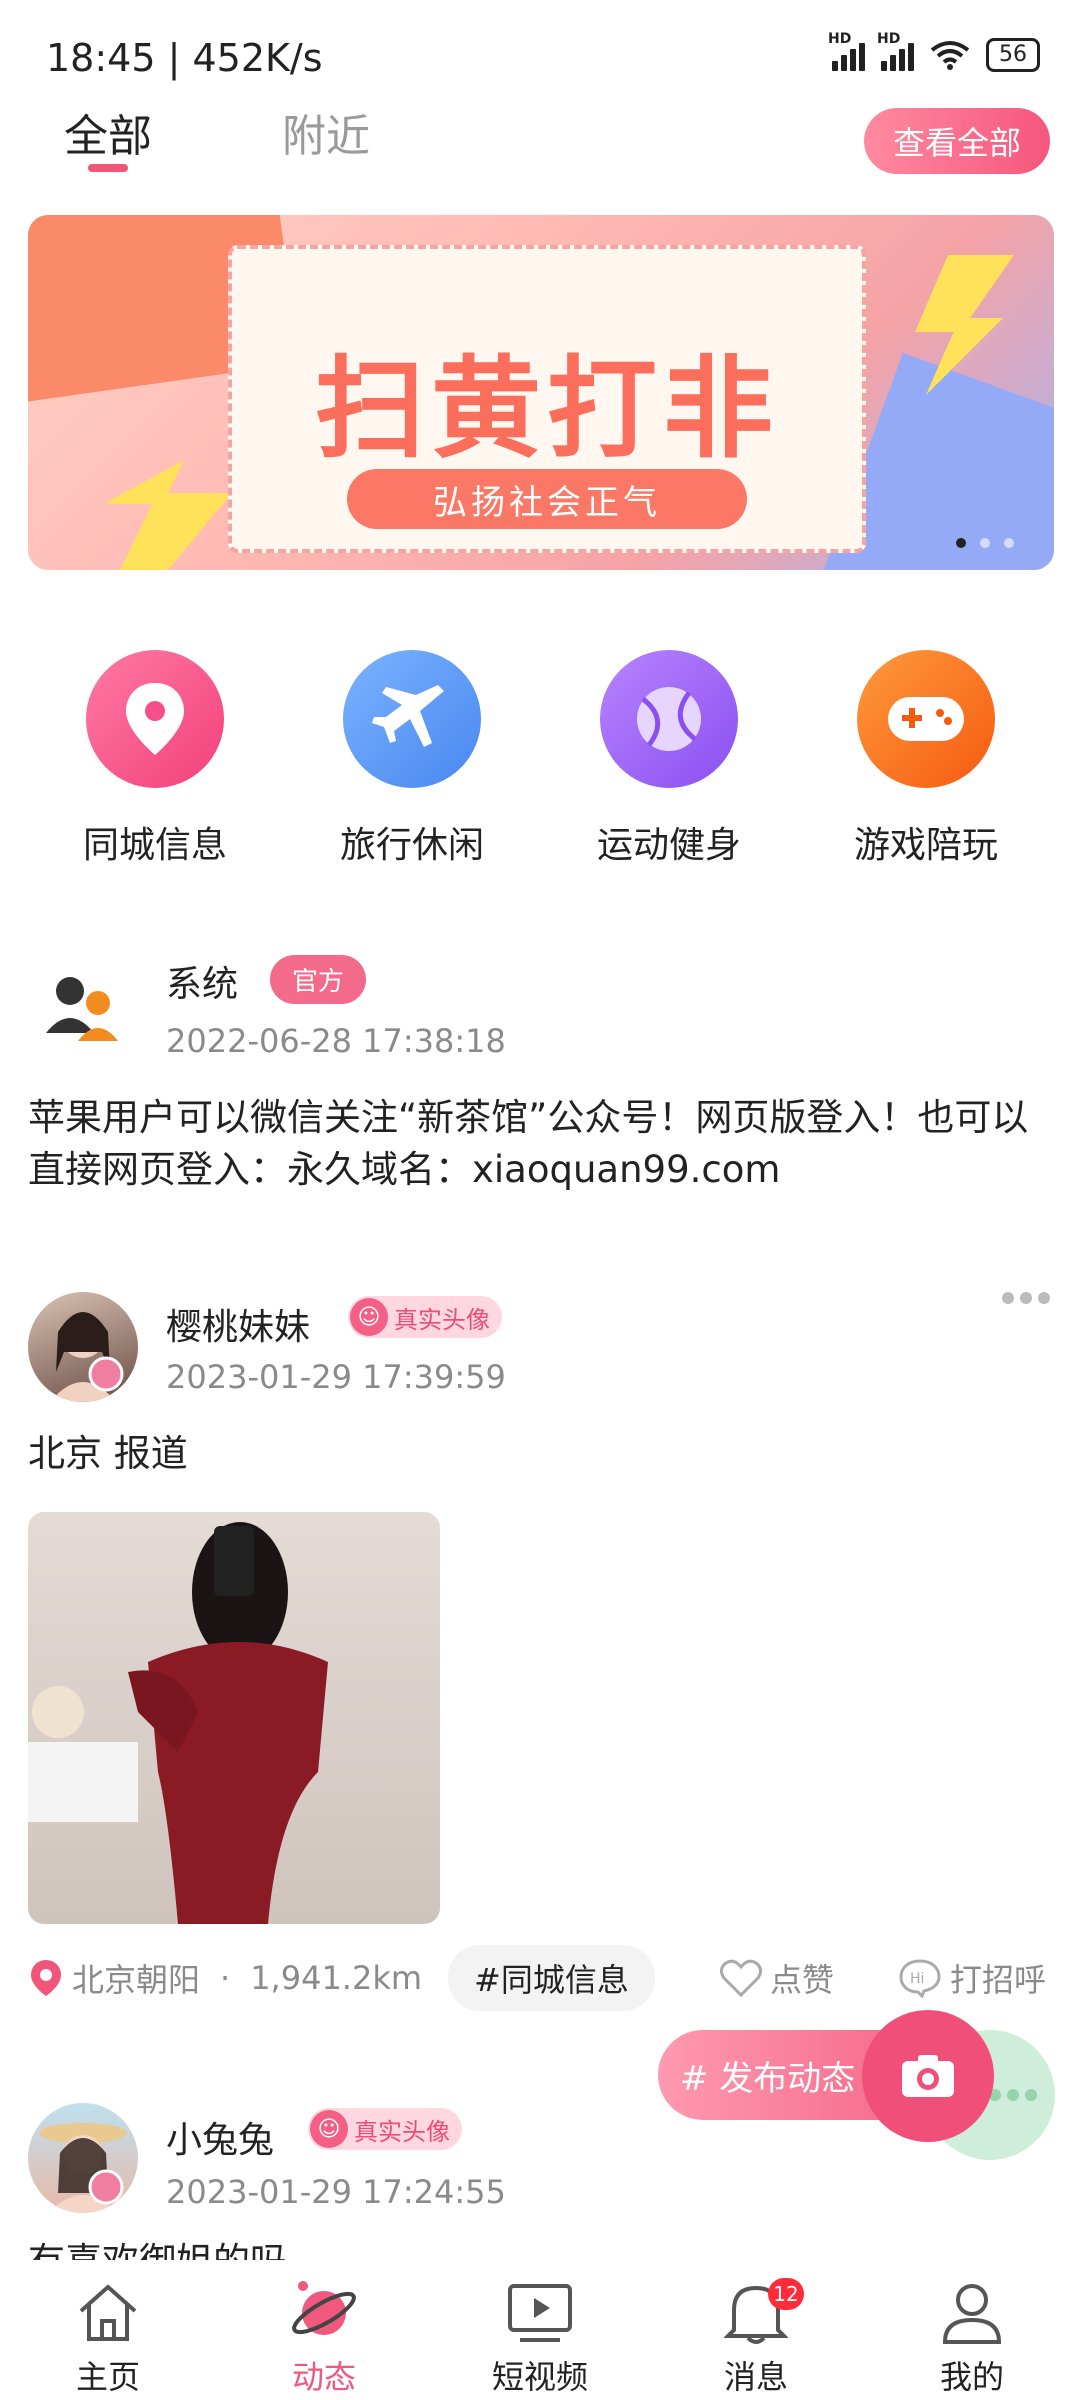 Image resolution: width=1080 pixels, height=2400 pixels. What do you see at coordinates (202, 981) in the screenshot?
I see `post-username: 系统` at bounding box center [202, 981].